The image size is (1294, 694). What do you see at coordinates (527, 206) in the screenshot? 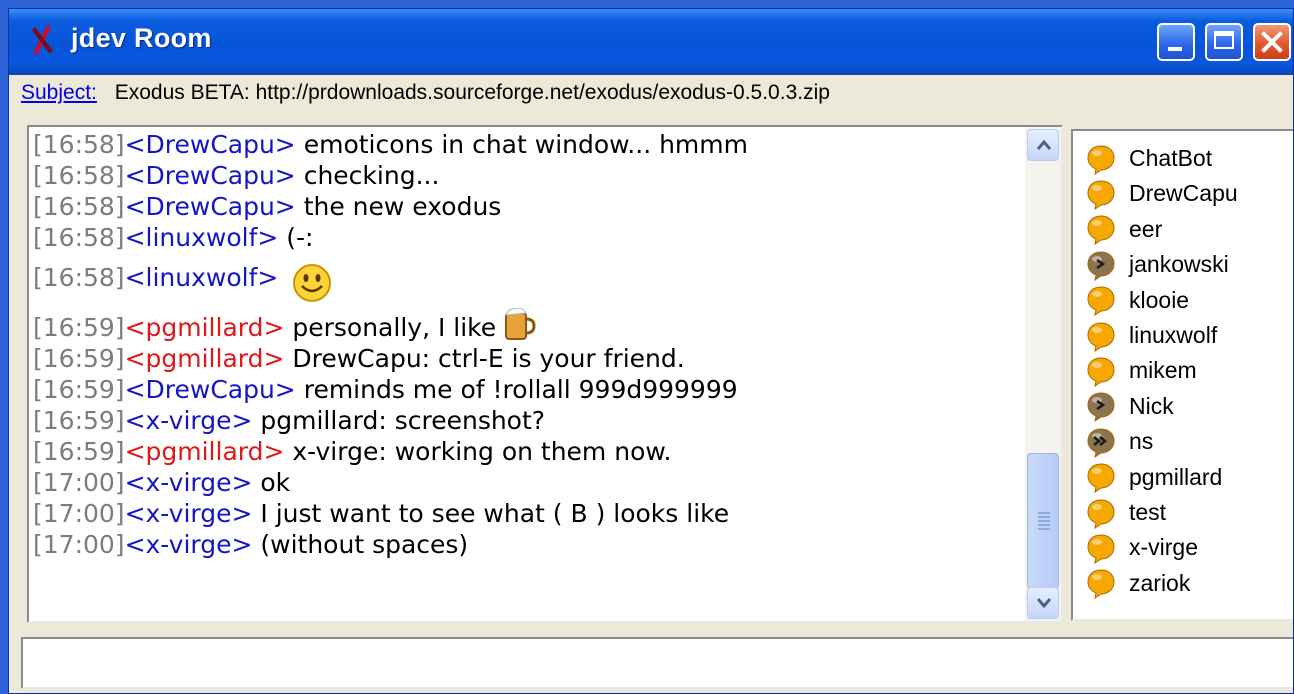
I see `chat-message: [16:58]<DrewCapu> the new exodus` at bounding box center [527, 206].